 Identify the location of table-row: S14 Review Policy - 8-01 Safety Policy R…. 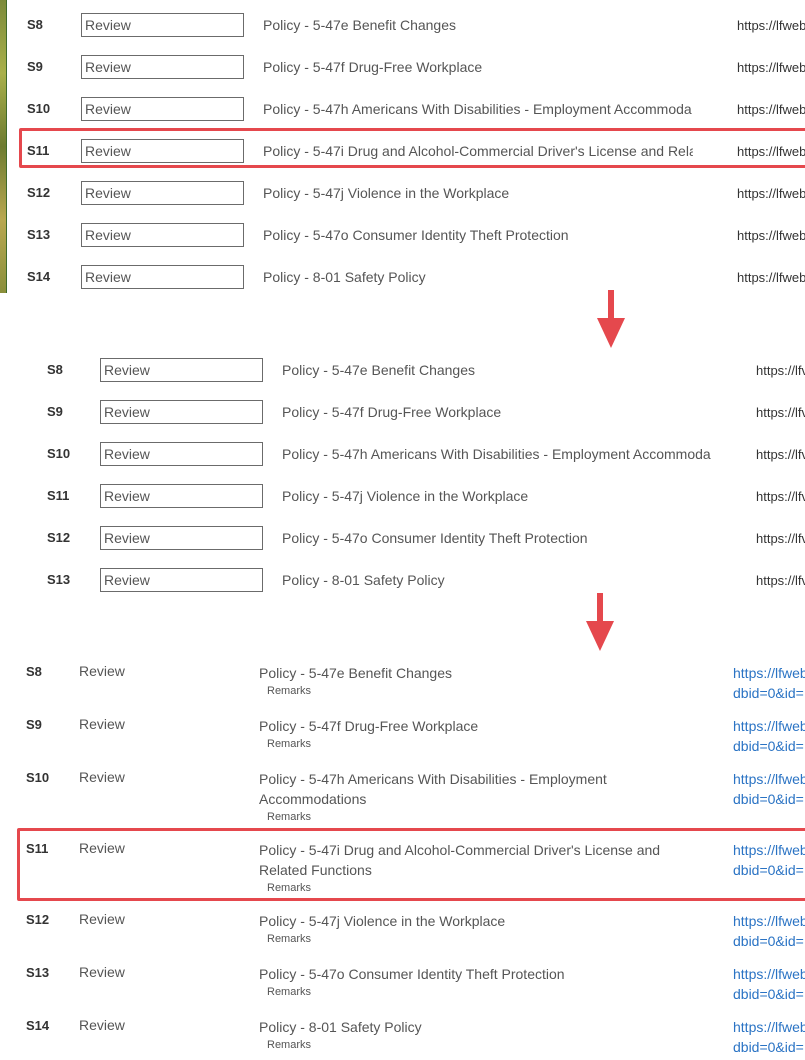
(402, 1034).